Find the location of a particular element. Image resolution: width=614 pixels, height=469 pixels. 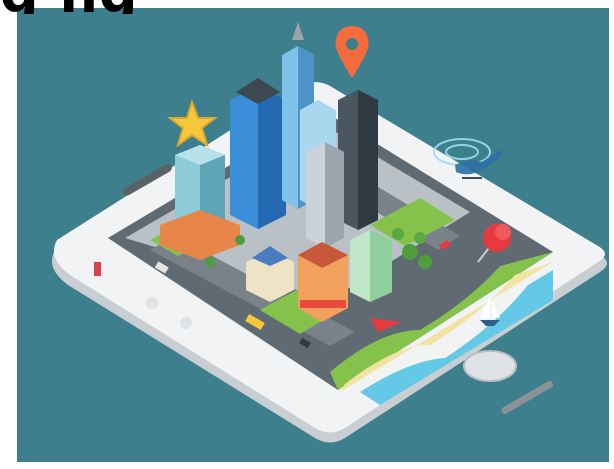

home-button is located at coordinates (490, 366).